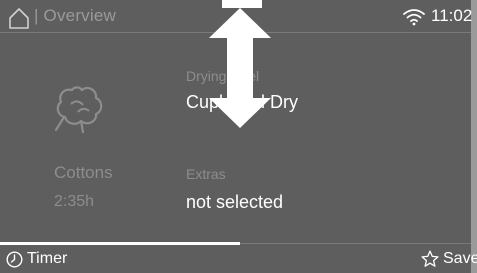 The image size is (477, 273). I want to click on save-label: Save, so click(460, 258).